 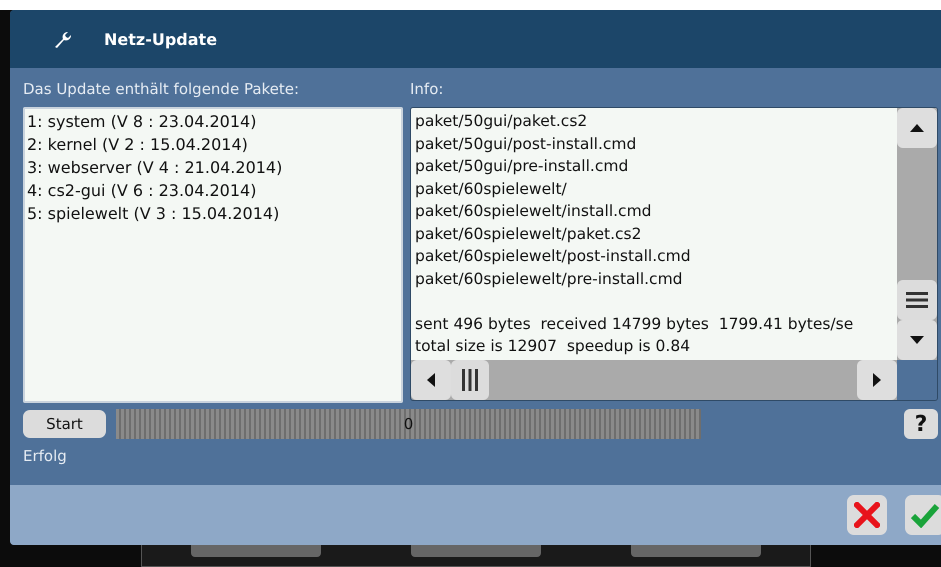 I want to click on up-arrow-icon, so click(x=917, y=128).